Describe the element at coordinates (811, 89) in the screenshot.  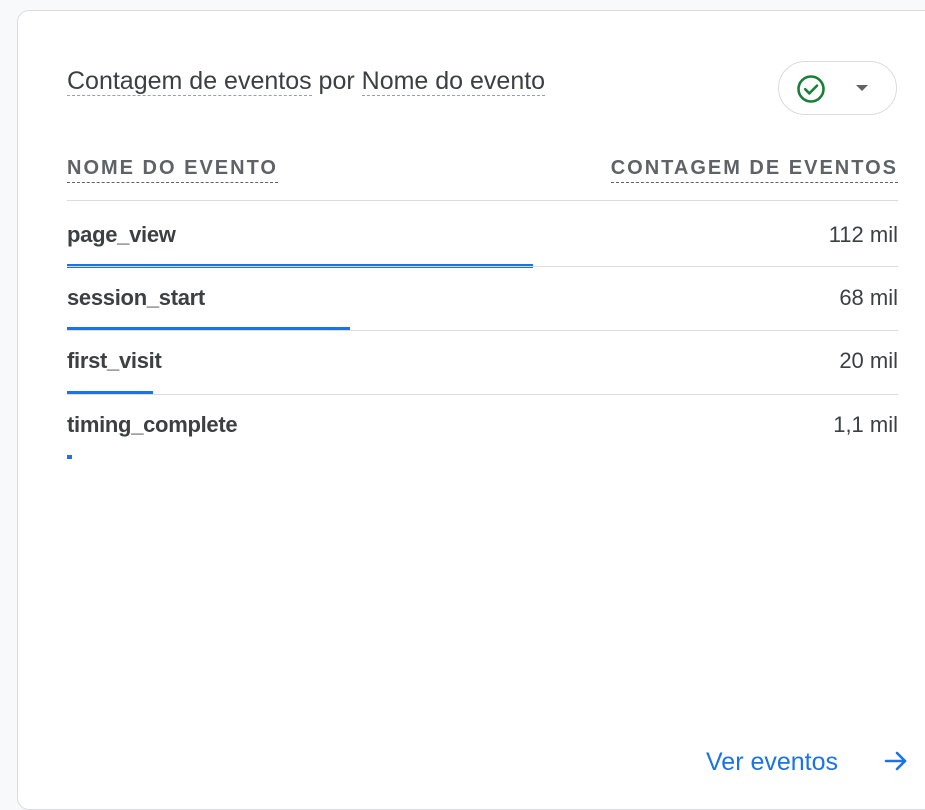
I see `check-circle-icon` at that location.